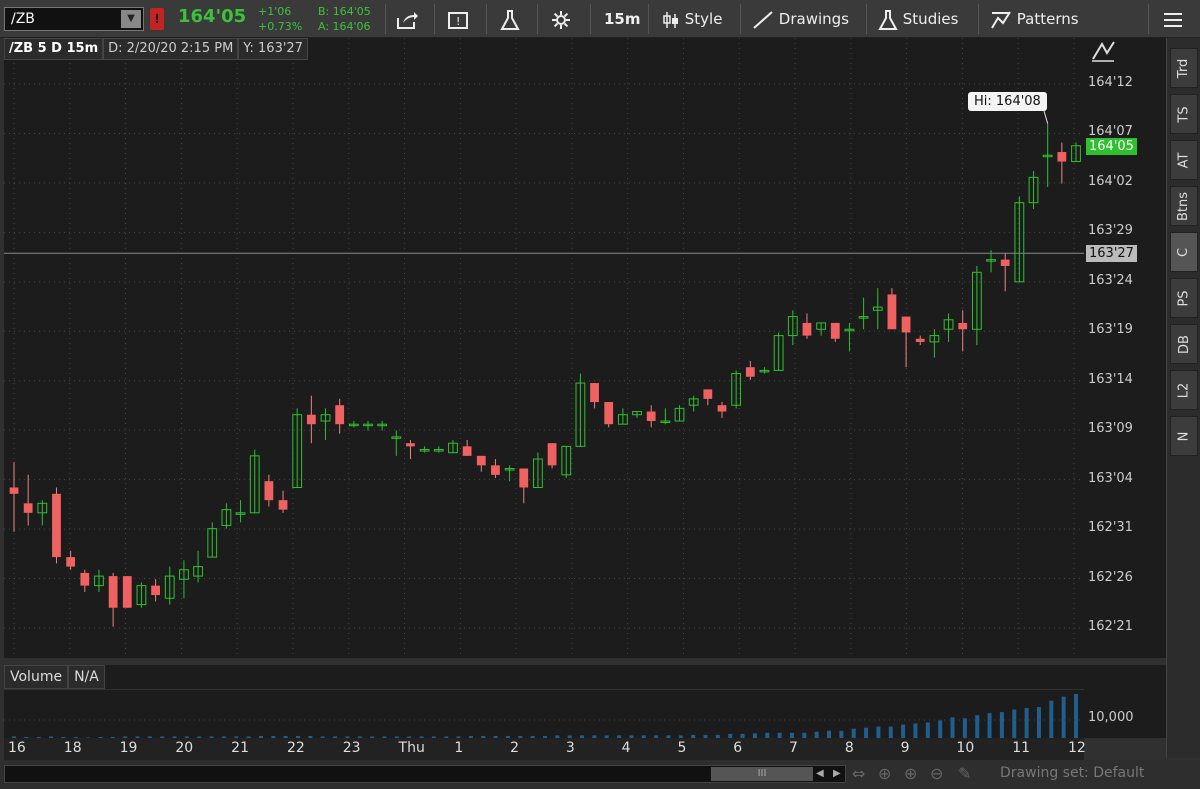 The image size is (1200, 789). Describe the element at coordinates (1184, 206) in the screenshot. I see `side-tab-btns: Btns` at that location.